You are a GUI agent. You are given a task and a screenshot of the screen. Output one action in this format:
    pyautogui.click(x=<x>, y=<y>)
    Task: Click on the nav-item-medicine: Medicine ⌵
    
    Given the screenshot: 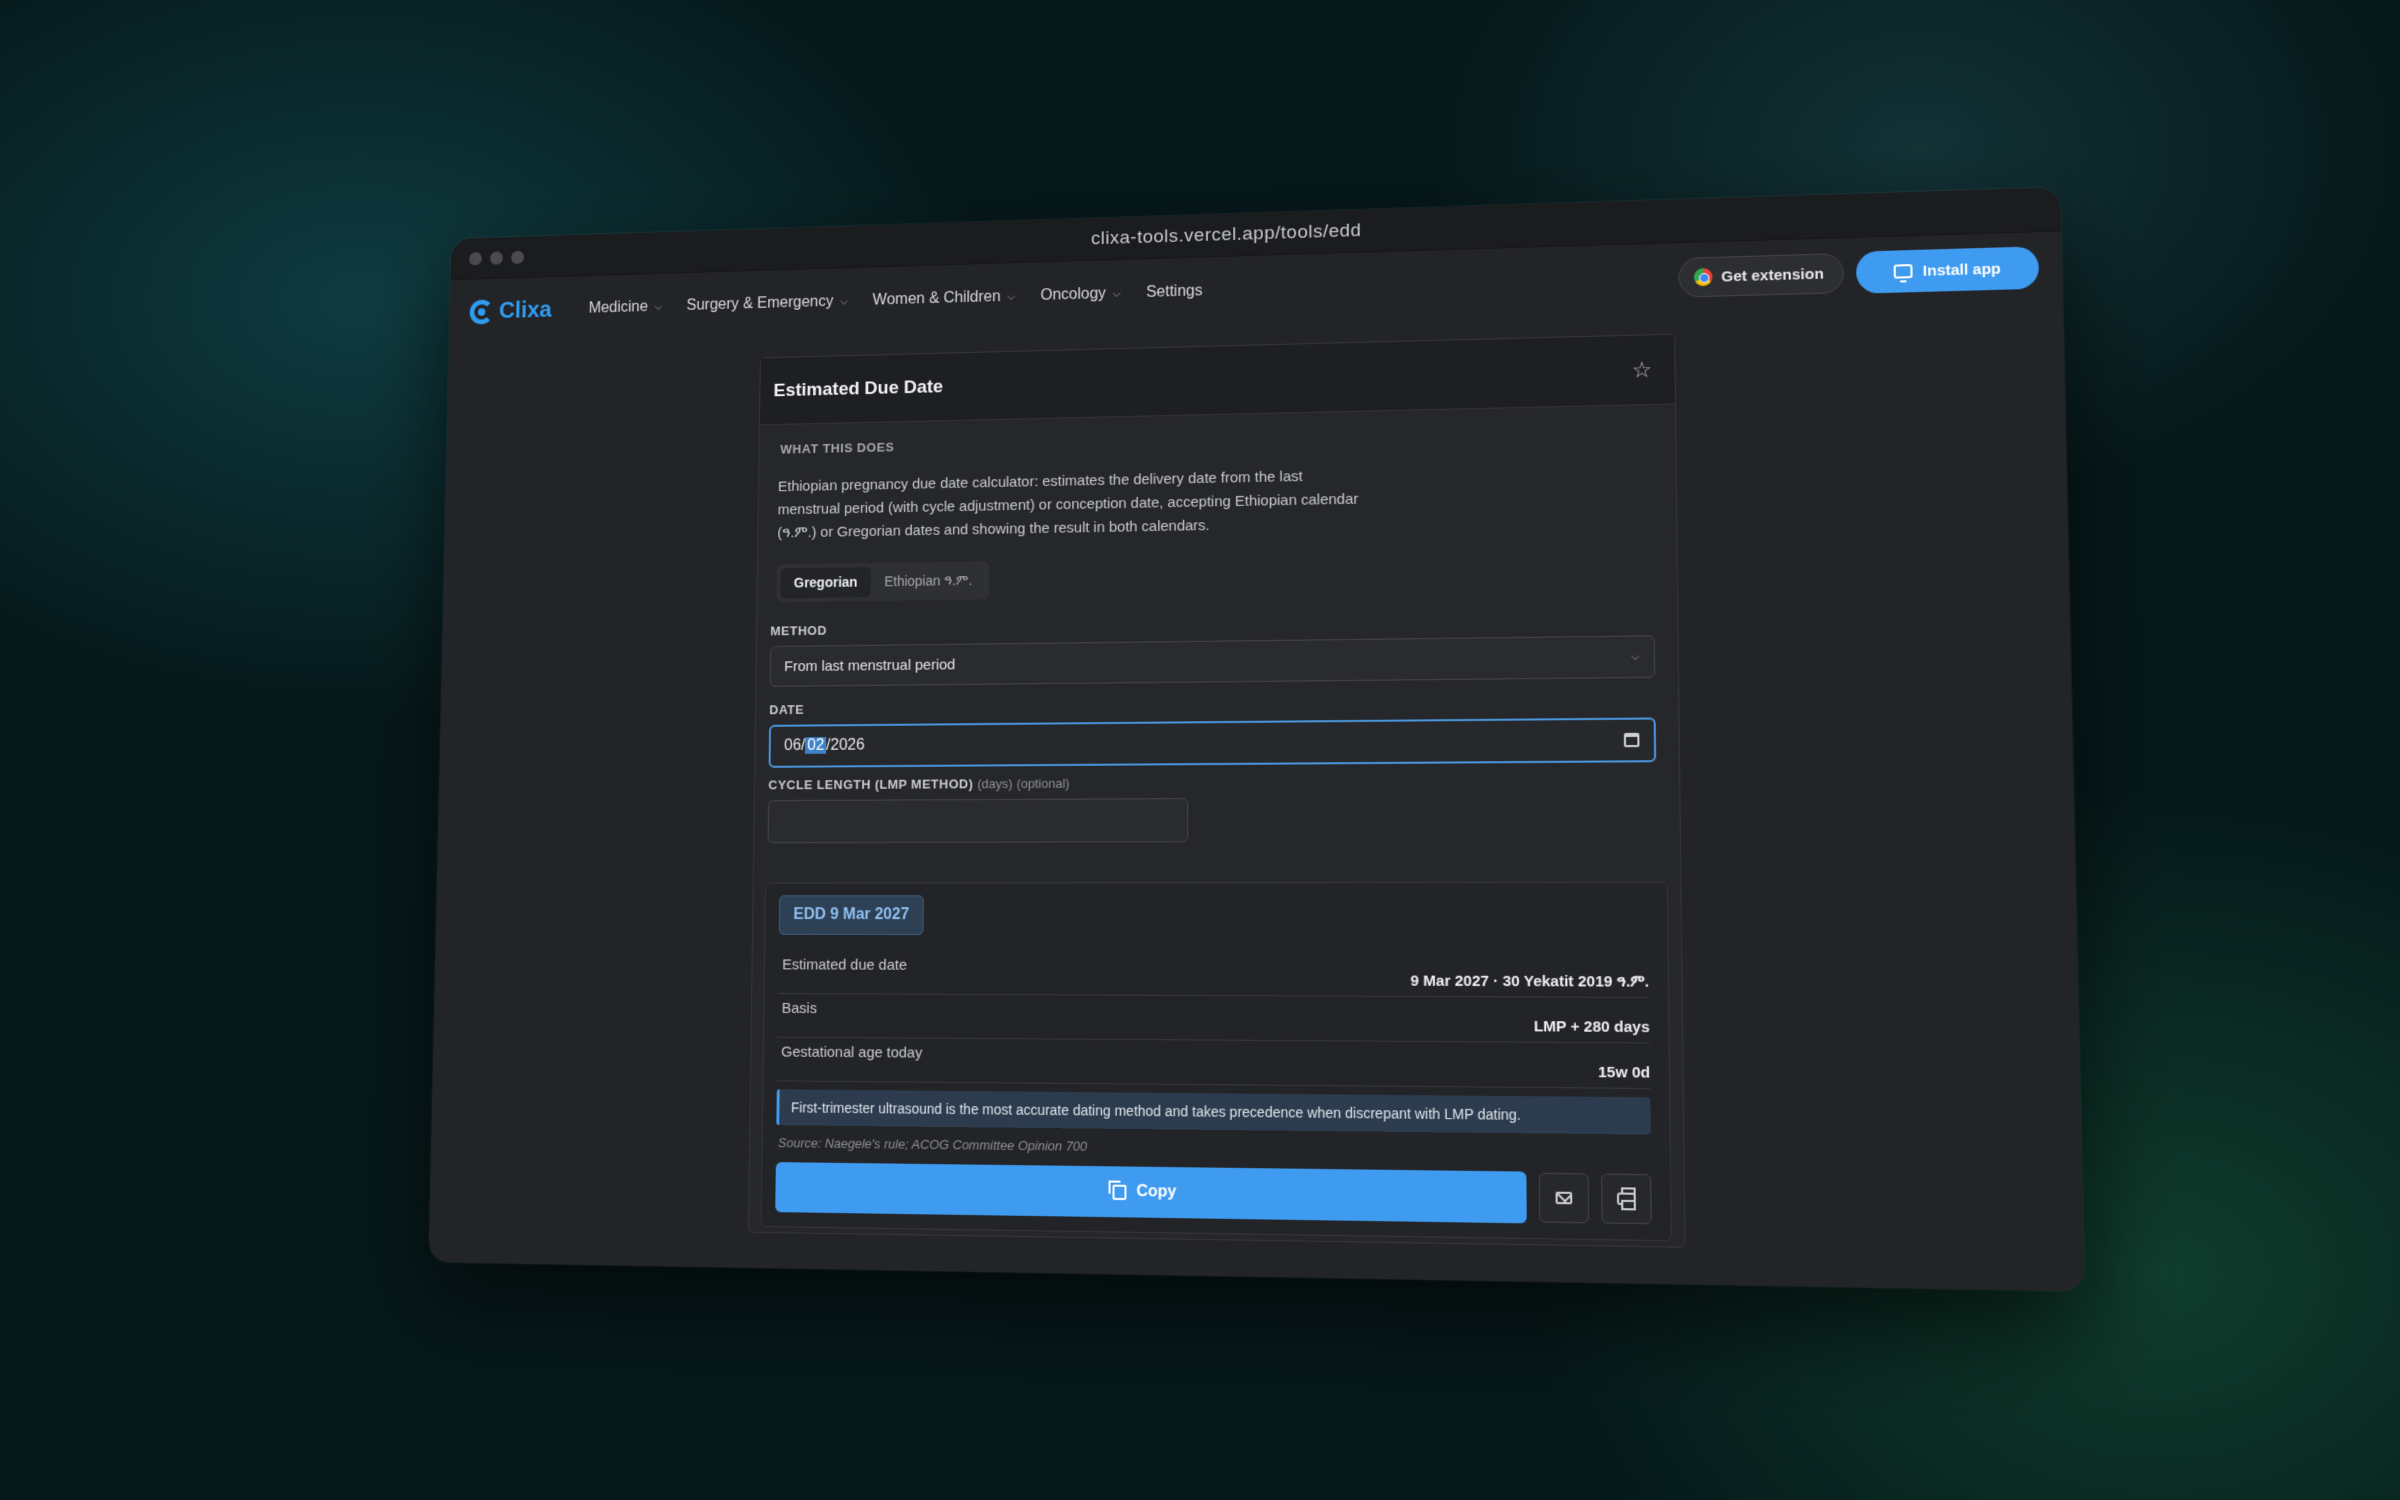 What is the action you would take?
    pyautogui.click(x=625, y=307)
    